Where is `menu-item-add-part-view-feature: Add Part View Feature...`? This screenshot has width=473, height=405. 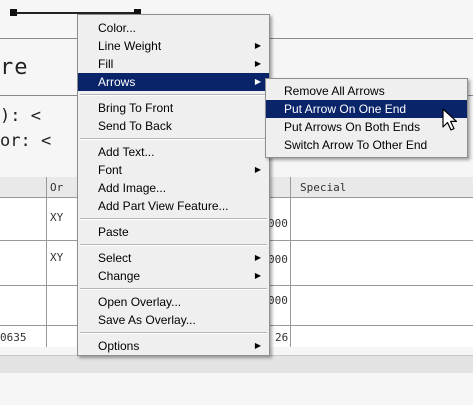
menu-item-add-part-view-feature: Add Part View Feature... is located at coordinates (173, 206).